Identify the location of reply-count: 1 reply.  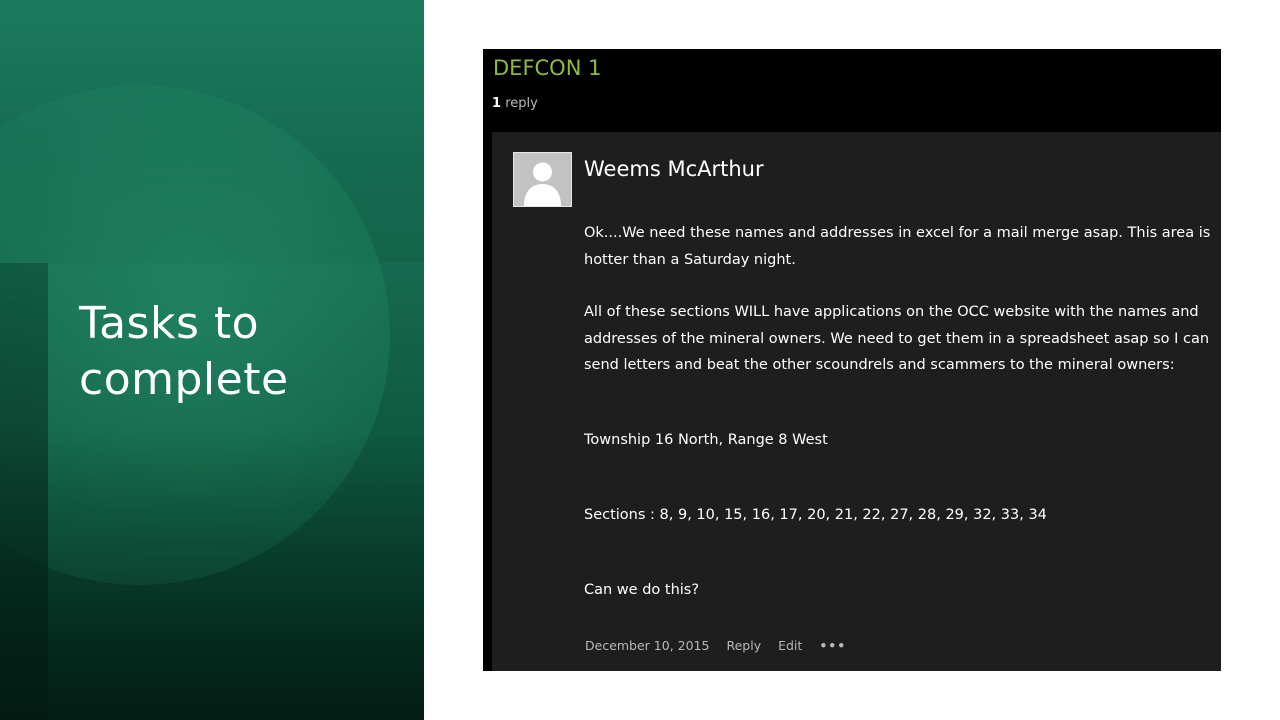
(515, 104).